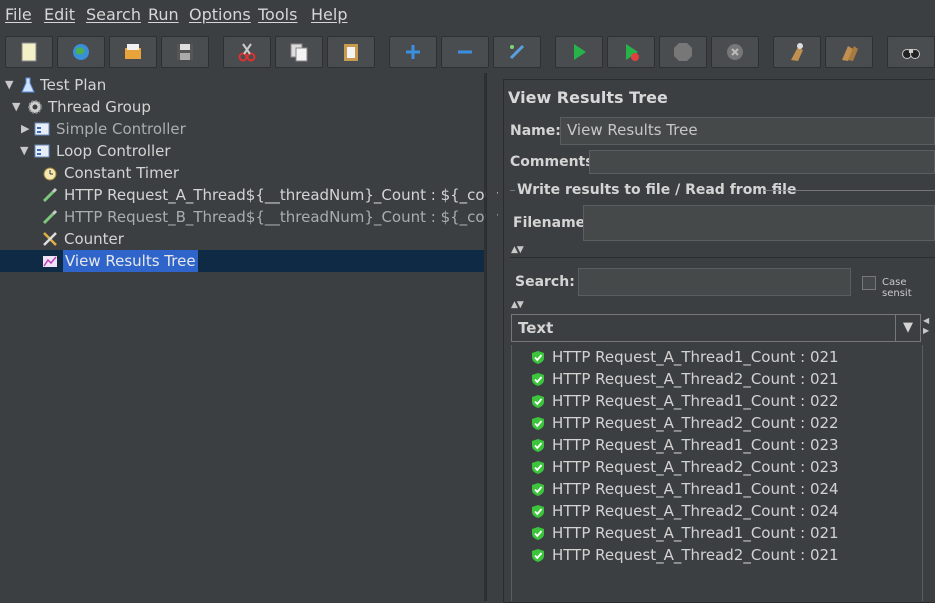 The width and height of the screenshot is (935, 603). Describe the element at coordinates (491, 337) in the screenshot. I see `panel-splitter` at that location.